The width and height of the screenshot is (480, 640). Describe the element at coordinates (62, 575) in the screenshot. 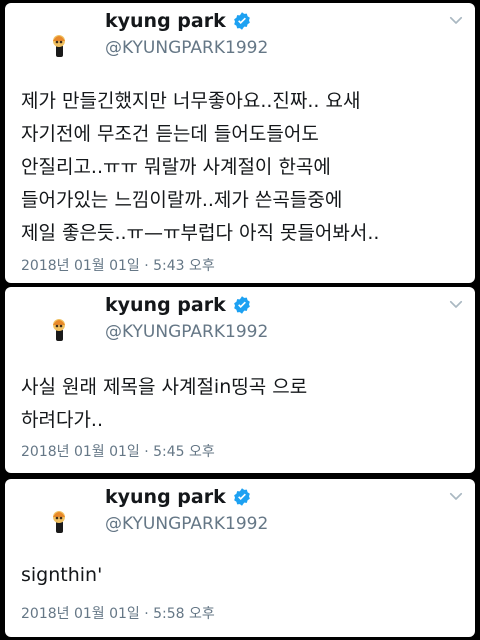

I see `tweet-text: signthin'` at that location.